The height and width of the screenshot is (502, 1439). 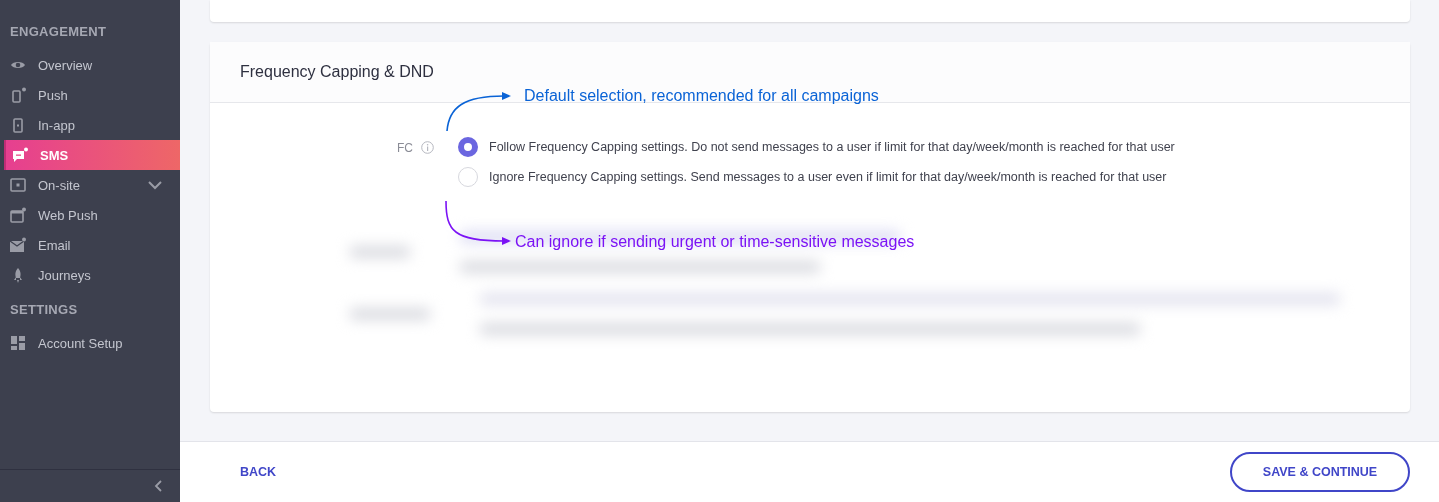 I want to click on sidebar-item: Web Push, so click(x=90, y=215).